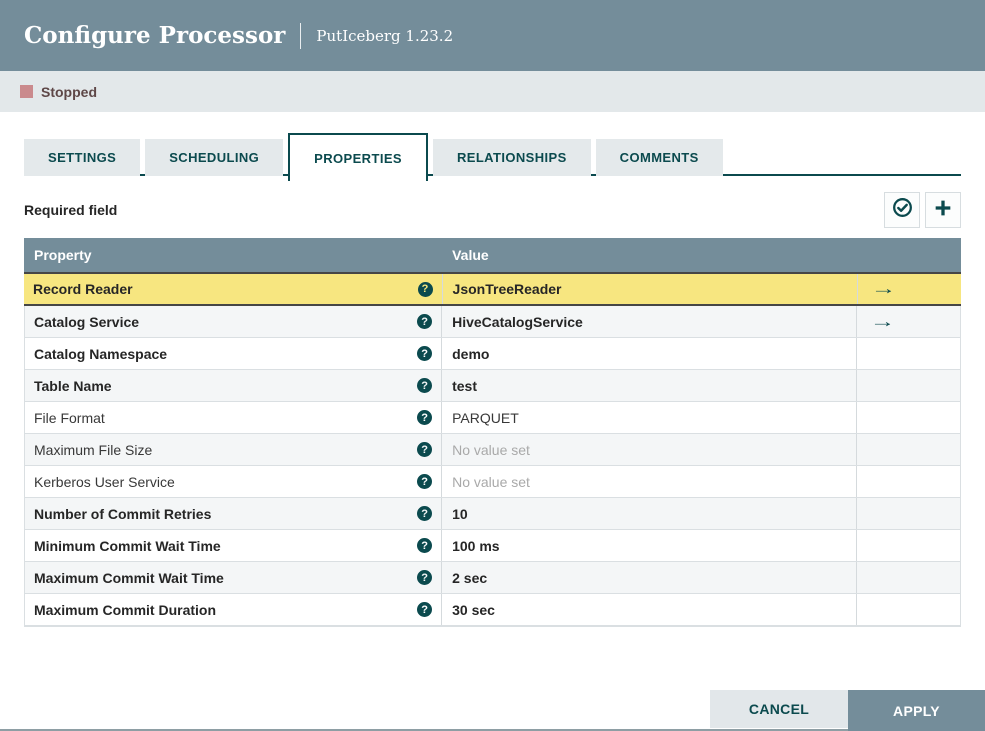  What do you see at coordinates (26, 91) in the screenshot?
I see `stopped-icon` at bounding box center [26, 91].